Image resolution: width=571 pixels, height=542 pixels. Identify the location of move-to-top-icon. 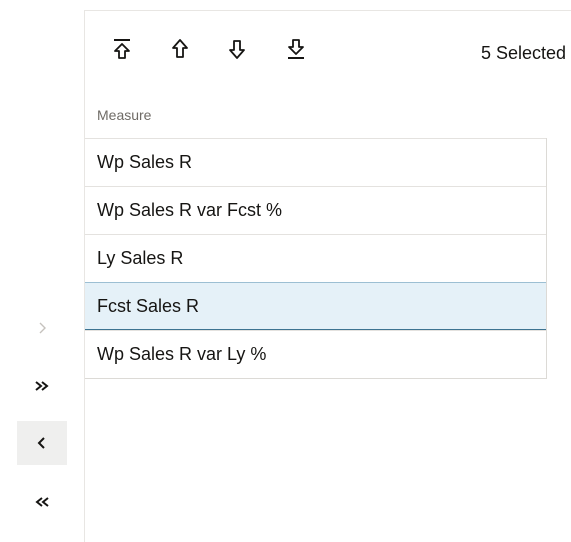
(122, 51).